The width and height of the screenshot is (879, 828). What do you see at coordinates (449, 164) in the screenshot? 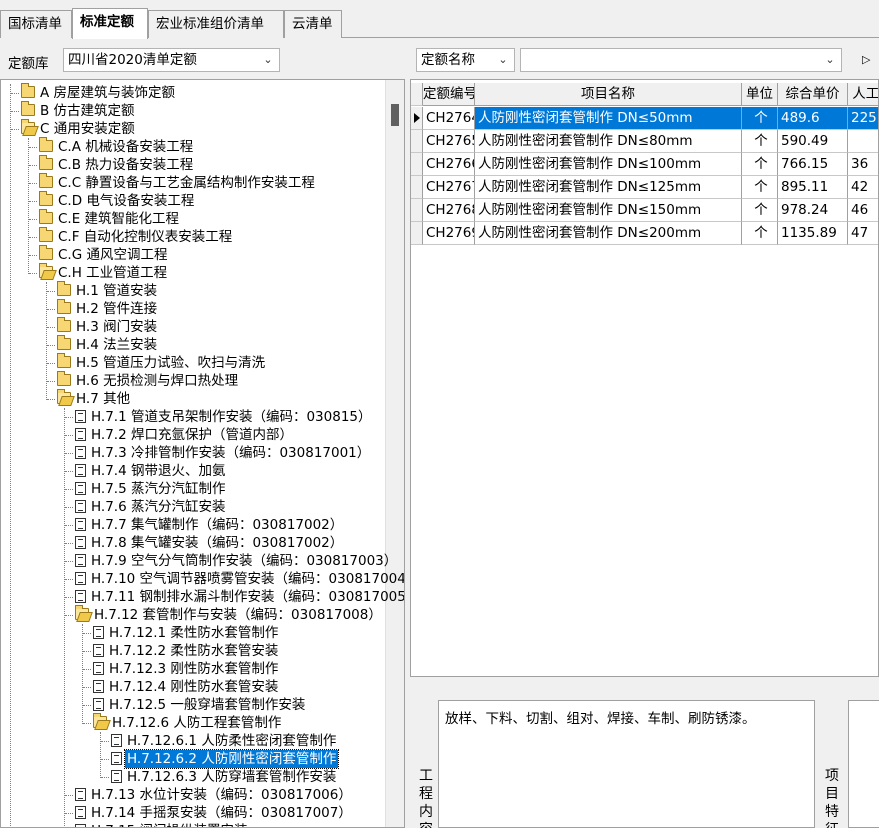
I see `cell-code: CH2766` at bounding box center [449, 164].